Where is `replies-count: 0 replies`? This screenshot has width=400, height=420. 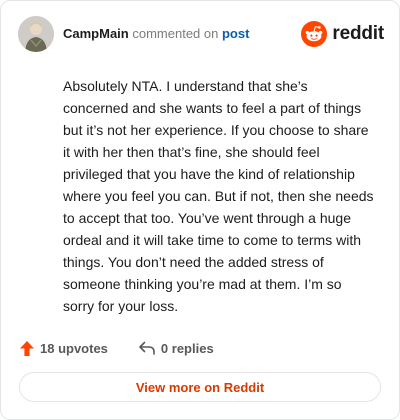
replies-count: 0 replies is located at coordinates (187, 348).